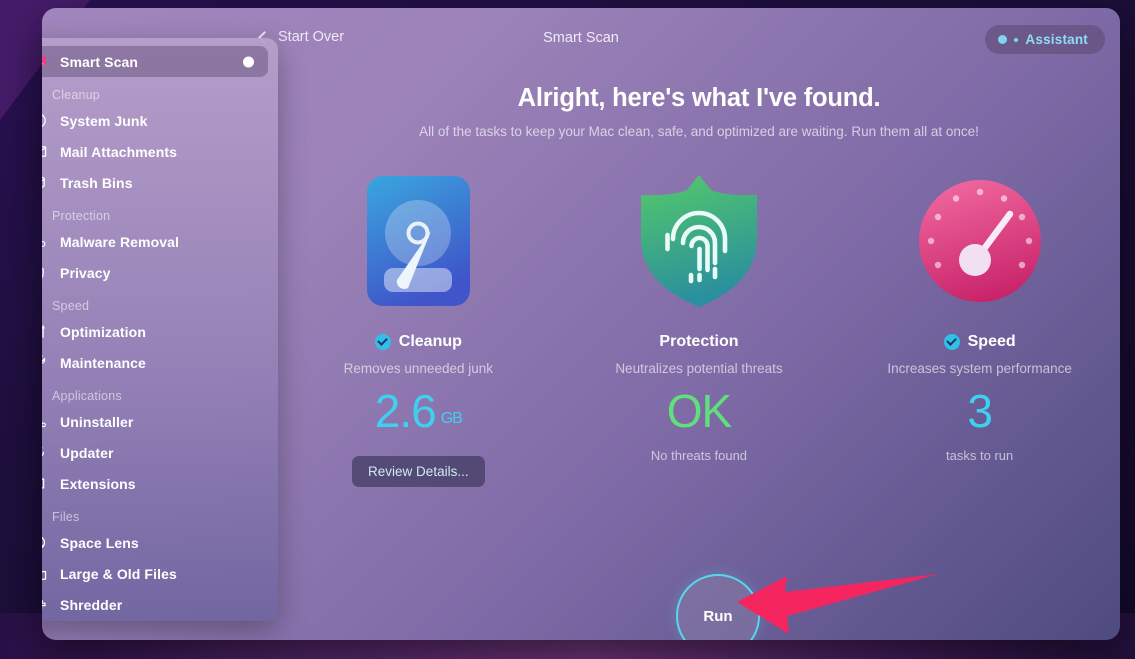 The height and width of the screenshot is (659, 1135). I want to click on headline: Alright, here's what I've found., so click(699, 98).